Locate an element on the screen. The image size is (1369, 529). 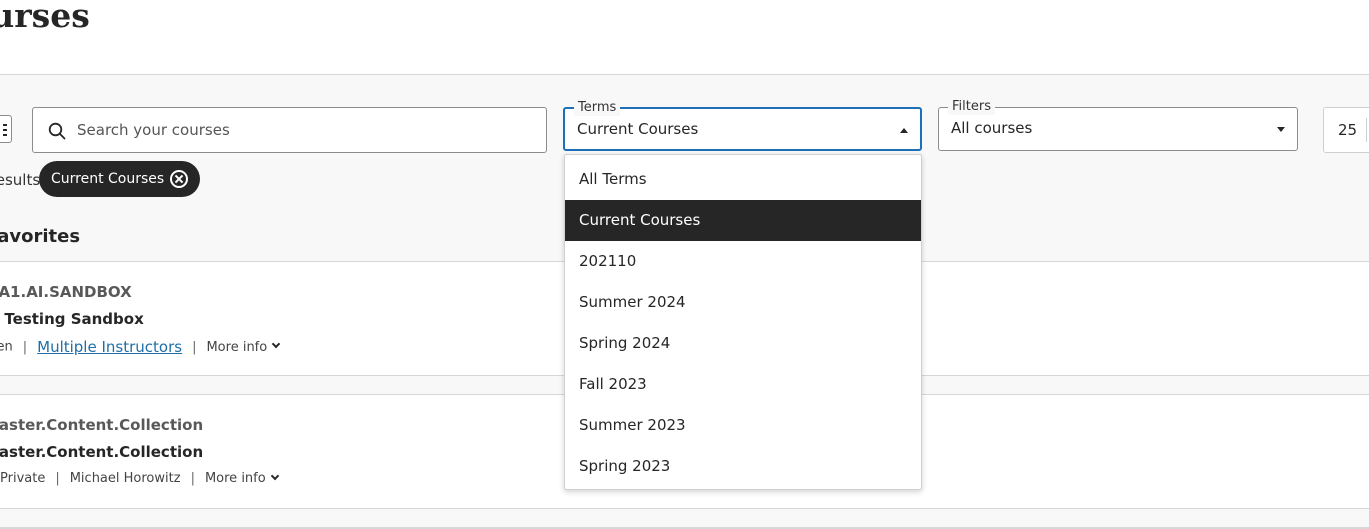
filter-chip-current-courses: Current Courses is located at coordinates (120, 179).